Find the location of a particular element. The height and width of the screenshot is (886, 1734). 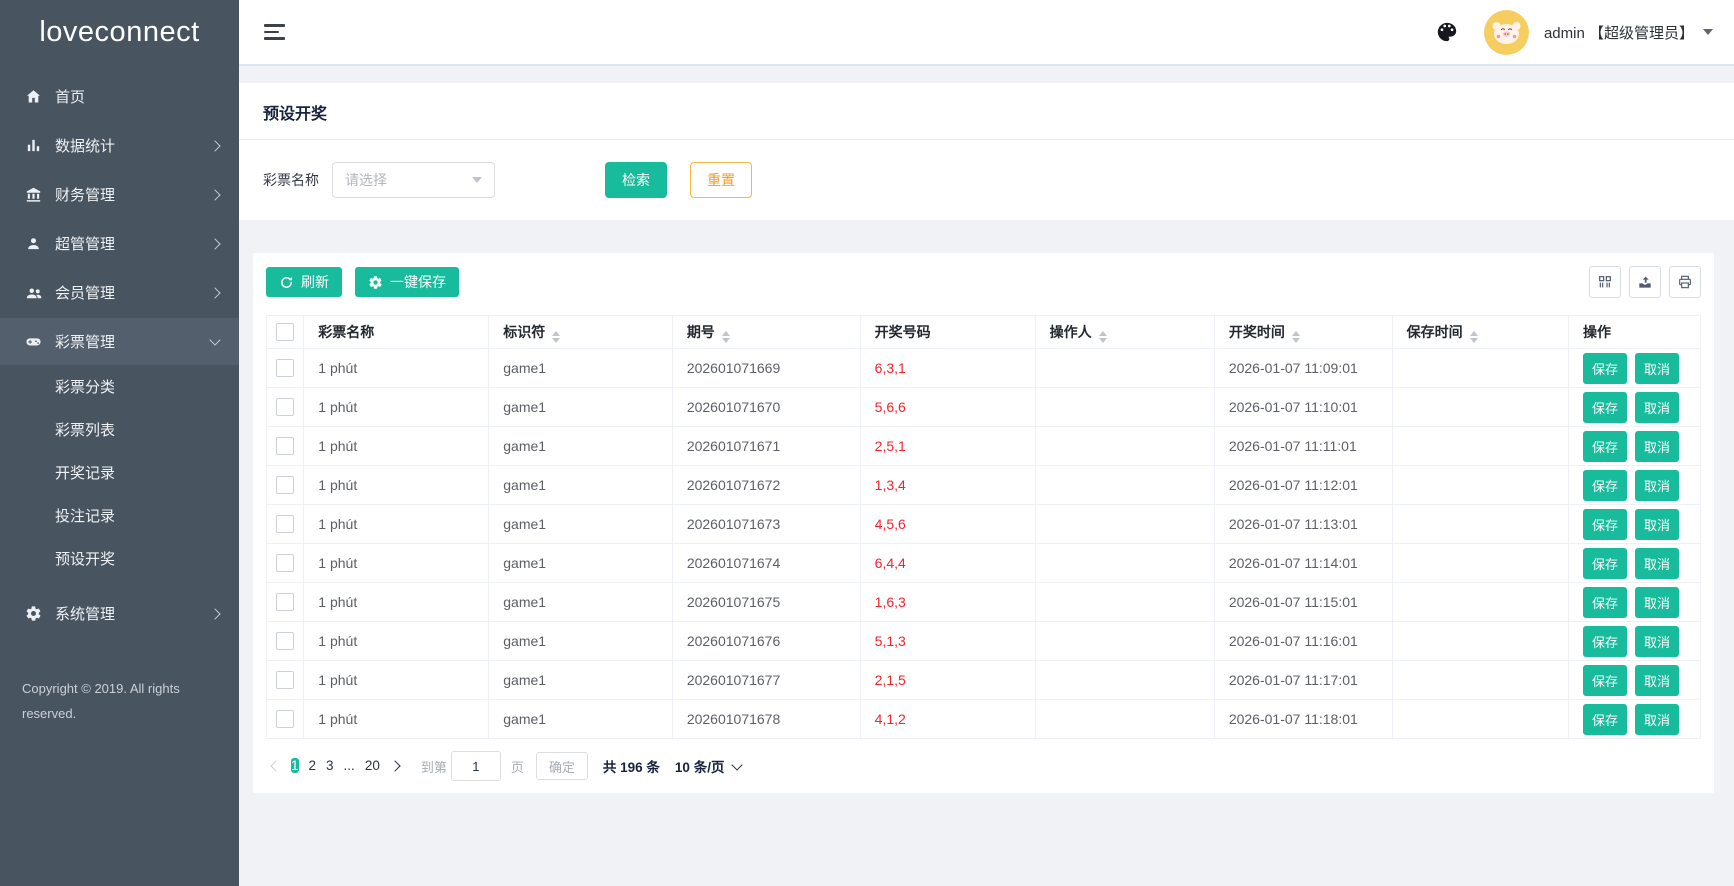

avatar is located at coordinates (1506, 32).